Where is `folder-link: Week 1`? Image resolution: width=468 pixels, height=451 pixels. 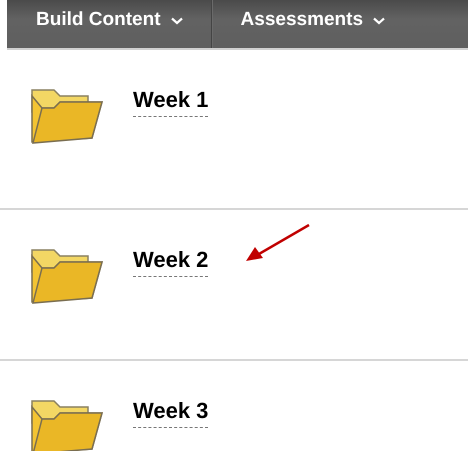
folder-link: Week 1 is located at coordinates (170, 102).